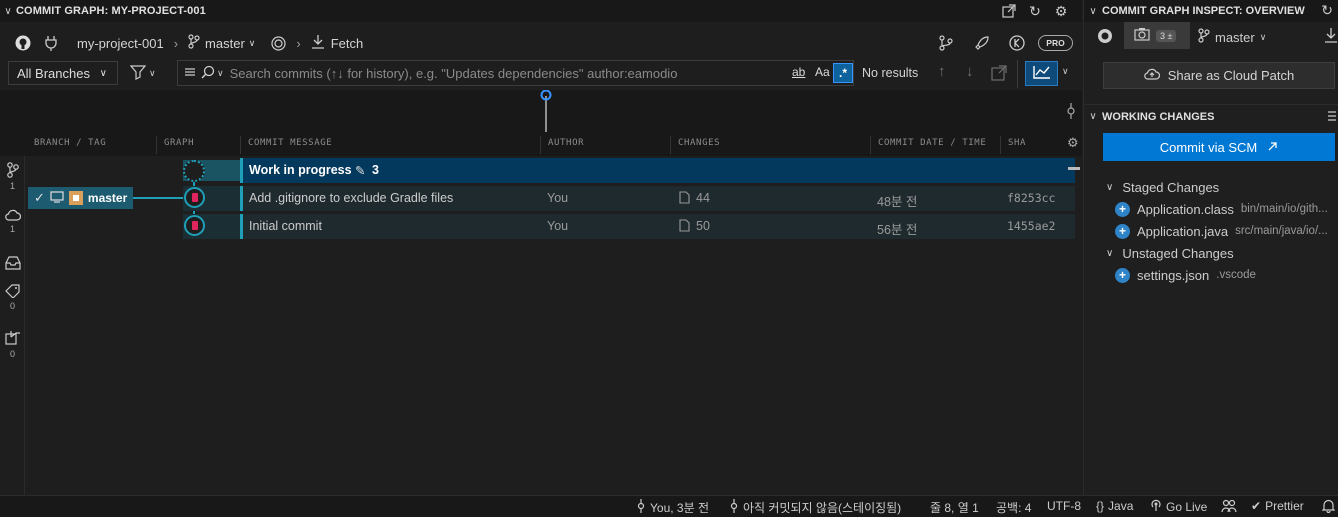 Image resolution: width=1338 pixels, height=517 pixels. Describe the element at coordinates (51, 43) in the screenshot. I see `plug-icon` at that location.